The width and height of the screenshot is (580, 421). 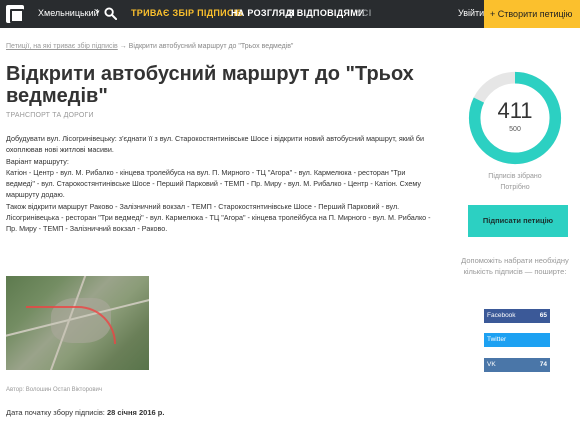 I want to click on breadcrumb-link: Петиції, на які триває збір підписів, so click(x=62, y=46).